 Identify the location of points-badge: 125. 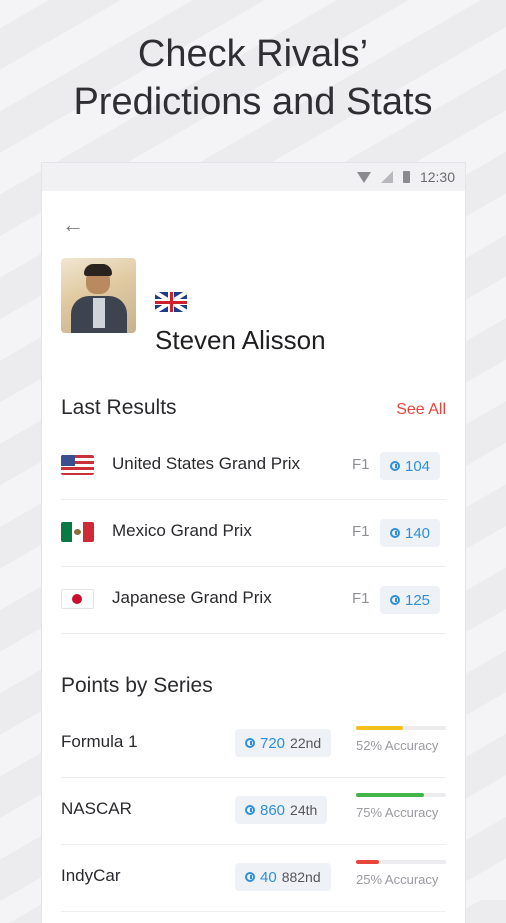
(410, 600).